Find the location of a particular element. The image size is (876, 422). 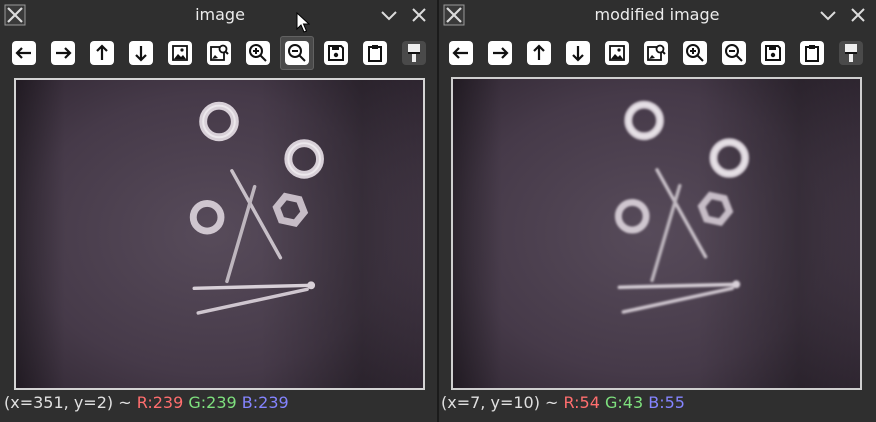

status-bar: (x=351, y=2) ~ R:239 G:239 B:239 is located at coordinates (146, 403).